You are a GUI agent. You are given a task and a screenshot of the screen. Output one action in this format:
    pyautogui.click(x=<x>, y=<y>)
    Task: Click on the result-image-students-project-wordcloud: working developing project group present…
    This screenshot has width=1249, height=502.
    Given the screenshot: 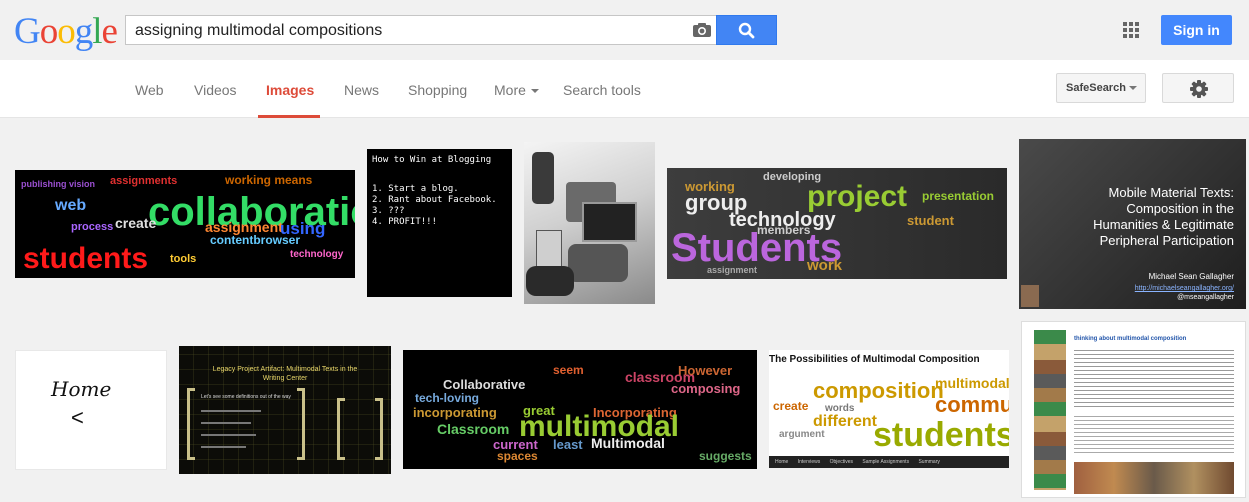 What is the action you would take?
    pyautogui.click(x=837, y=223)
    